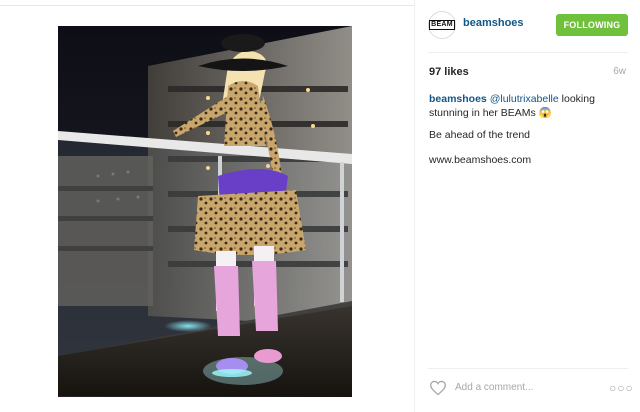 The width and height of the screenshot is (640, 412). I want to click on caption-line-2: Be ahead of the trend, so click(479, 135).